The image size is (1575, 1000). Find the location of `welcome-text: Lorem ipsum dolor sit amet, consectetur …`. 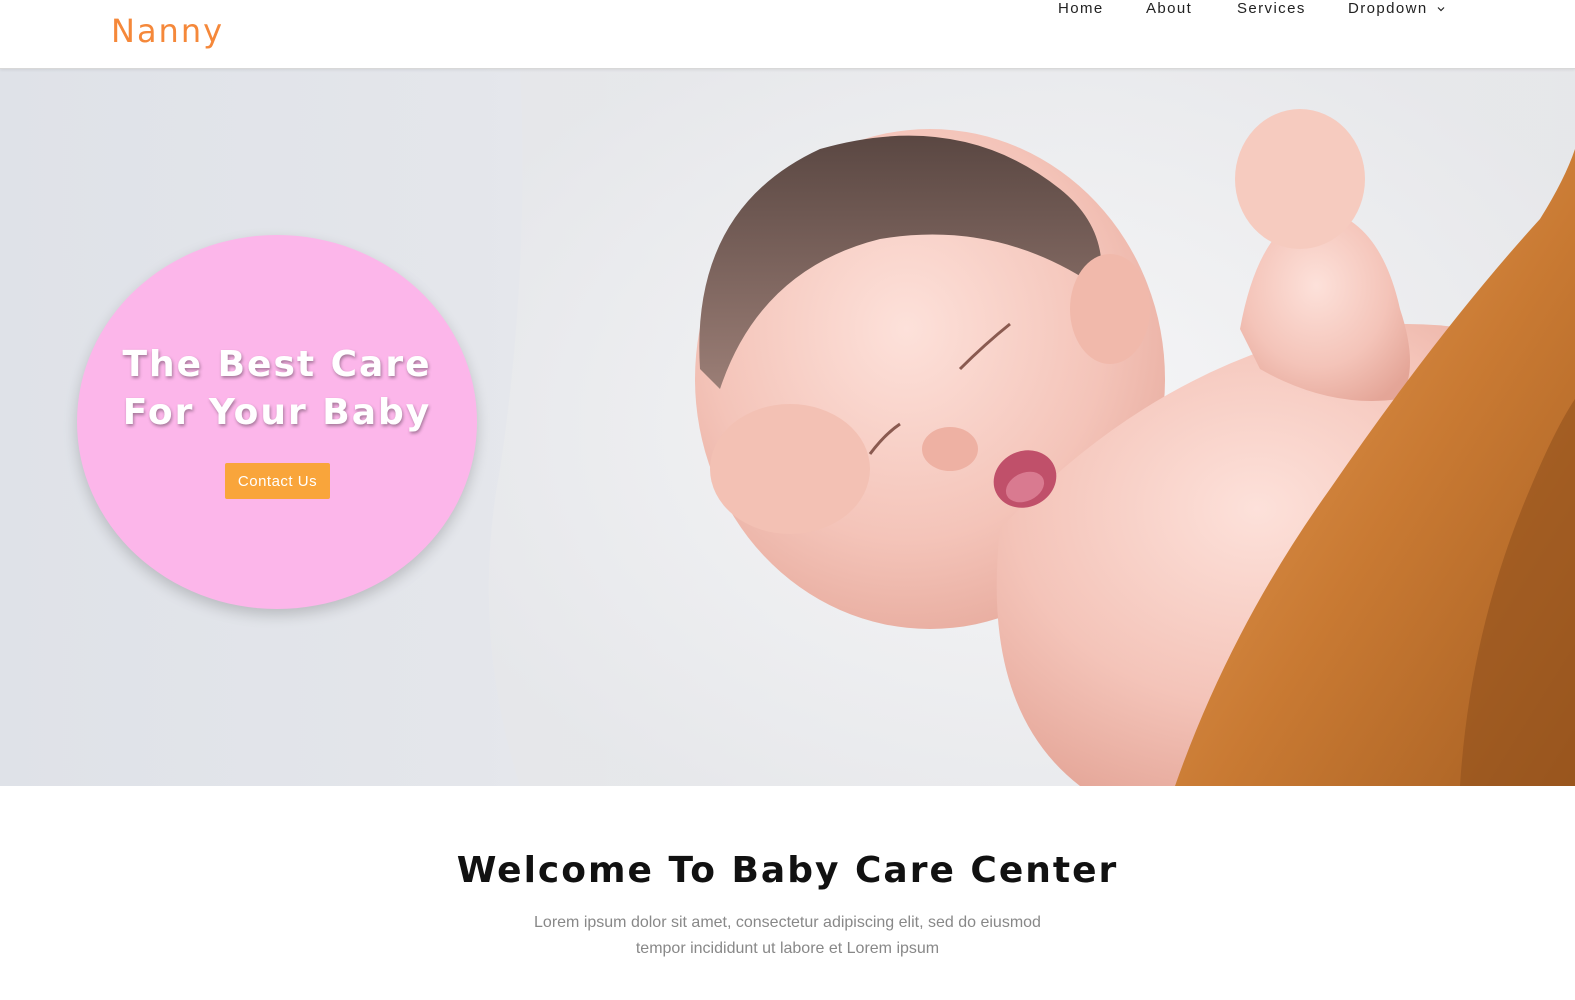

welcome-text: Lorem ipsum dolor sit amet, consectetur … is located at coordinates (787, 935).